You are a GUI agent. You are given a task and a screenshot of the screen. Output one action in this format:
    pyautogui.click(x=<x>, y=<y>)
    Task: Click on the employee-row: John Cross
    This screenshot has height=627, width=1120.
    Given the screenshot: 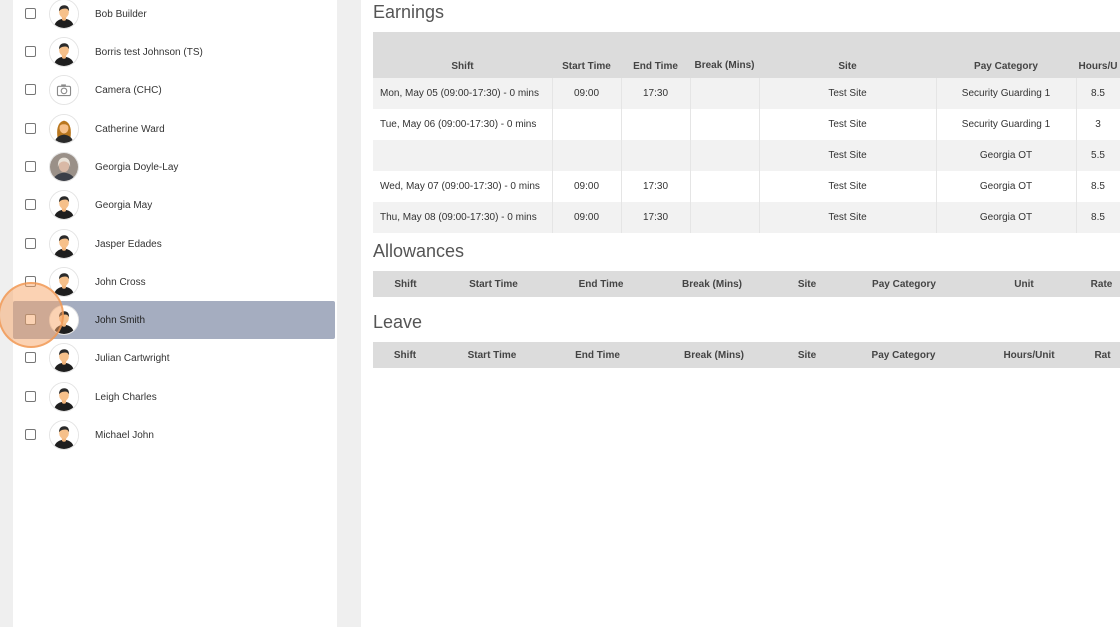 What is the action you would take?
    pyautogui.click(x=174, y=282)
    